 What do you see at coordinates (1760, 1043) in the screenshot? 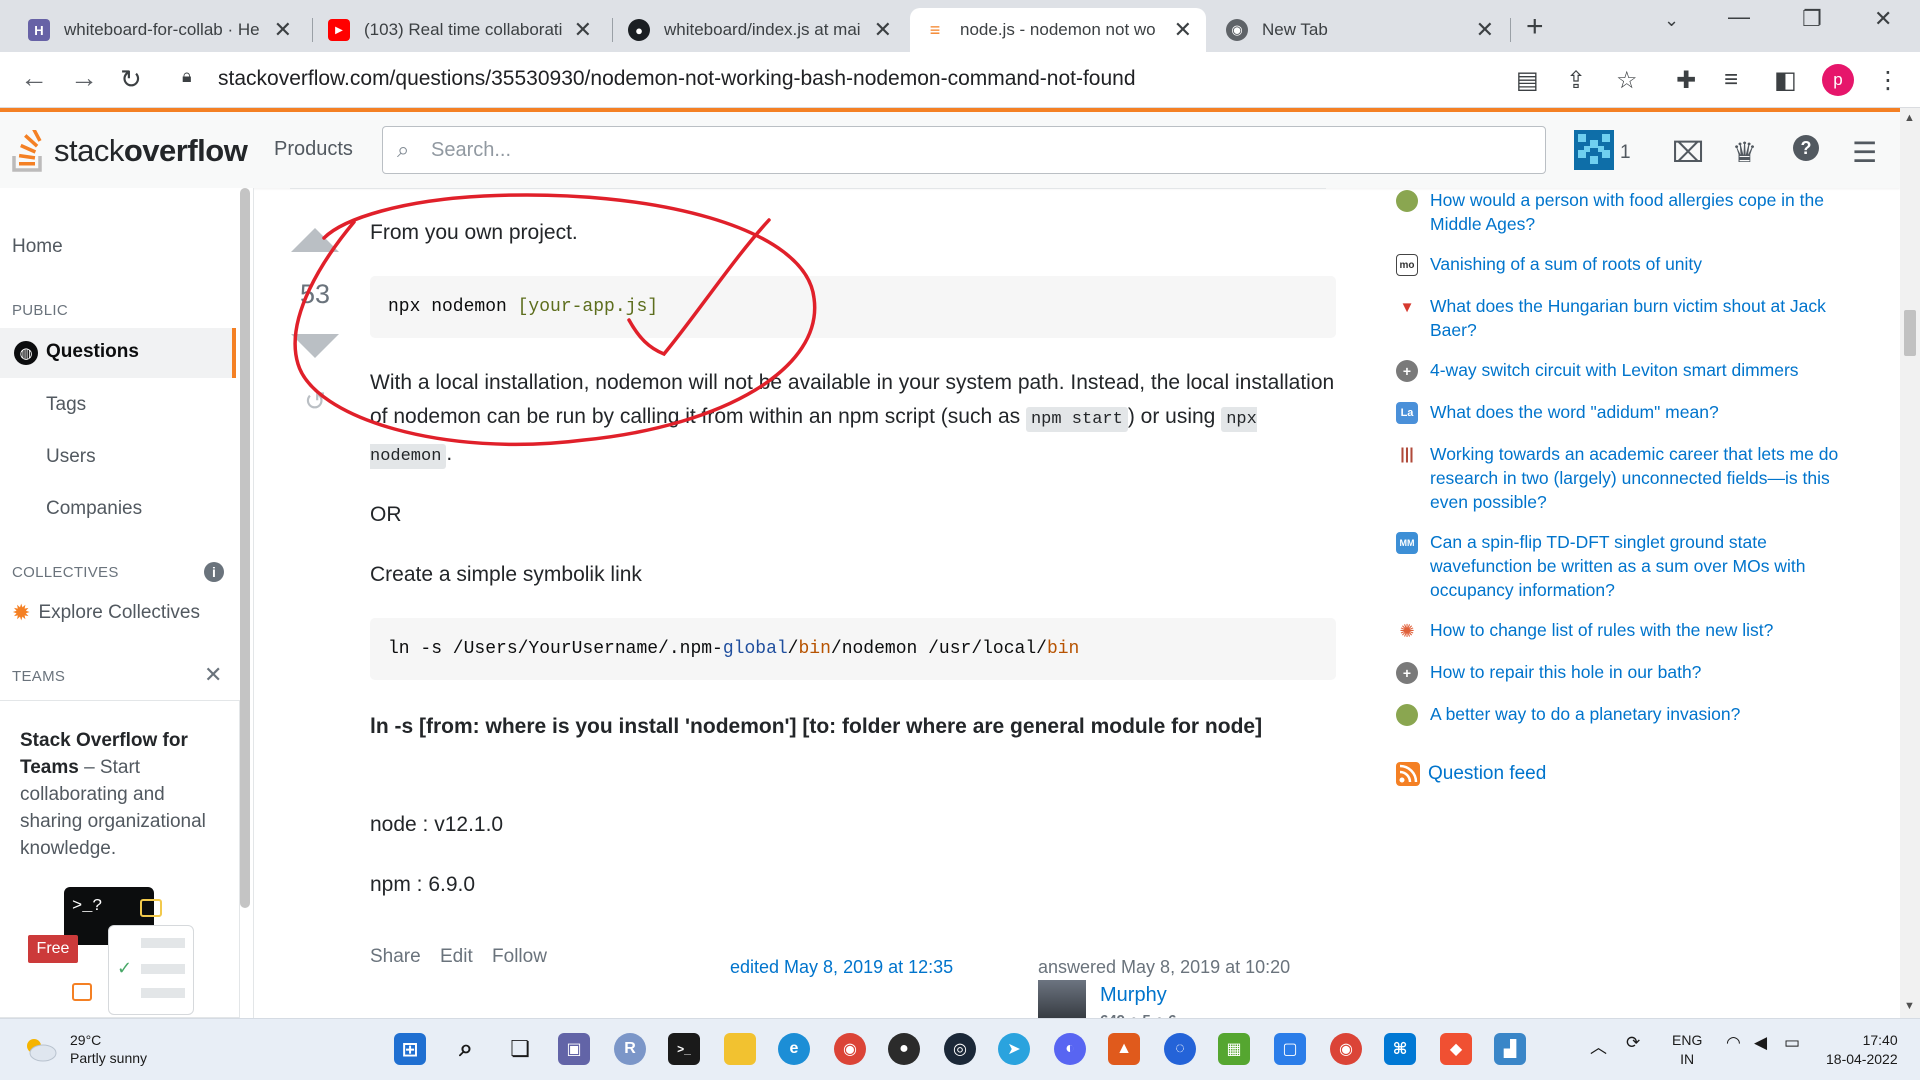
I see `volume-icon: ◀` at bounding box center [1760, 1043].